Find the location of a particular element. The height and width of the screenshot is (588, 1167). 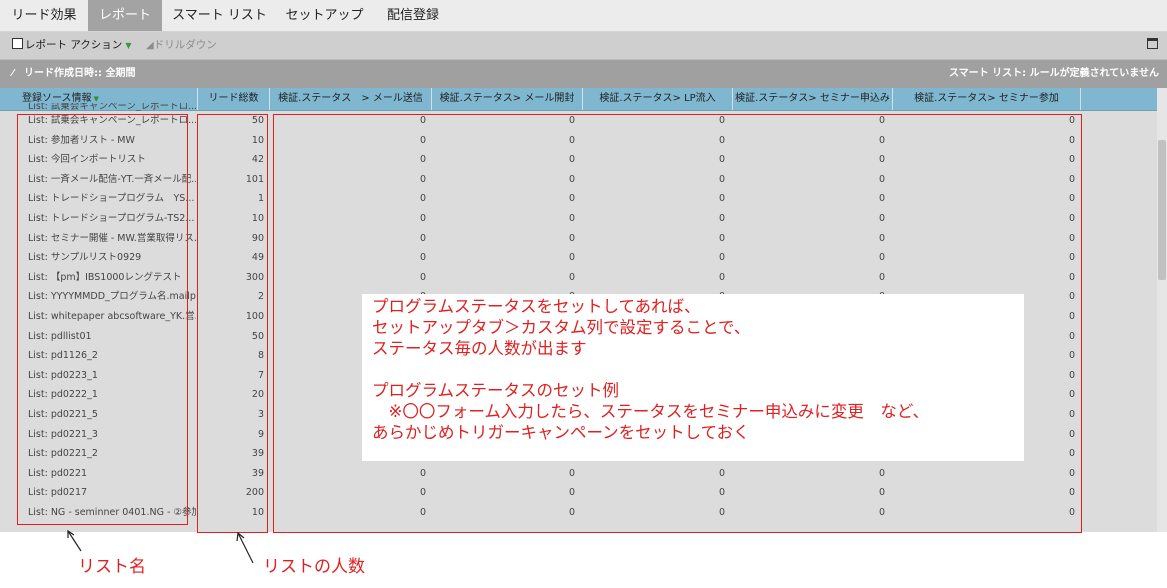

list-name-annotation: リスト名 is located at coordinates (112, 567).